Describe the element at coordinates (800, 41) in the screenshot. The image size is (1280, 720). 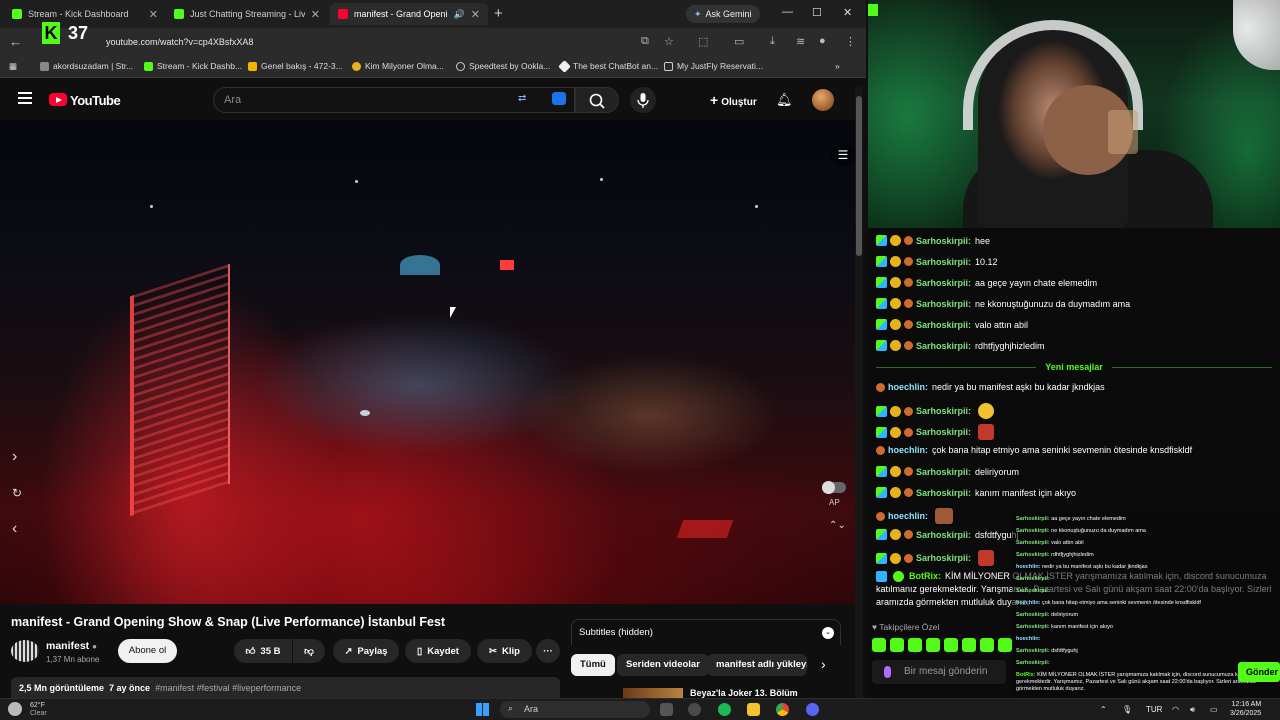
I see `media-icon: ≋` at that location.